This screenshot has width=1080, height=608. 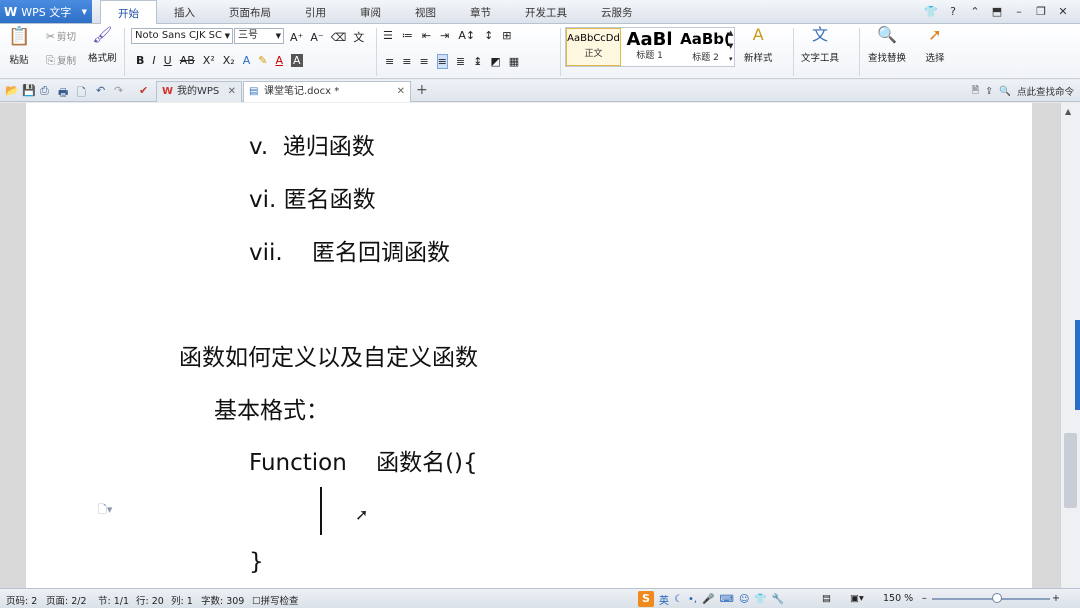 What do you see at coordinates (593, 47) in the screenshot?
I see `style-normal: AaBbCcDd 正文` at bounding box center [593, 47].